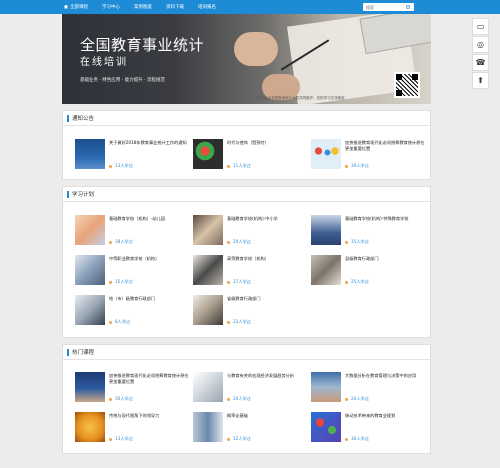 This screenshot has height=468, width=500. Describe the element at coordinates (83, 195) in the screenshot. I see `section-title: 学习计划` at that location.